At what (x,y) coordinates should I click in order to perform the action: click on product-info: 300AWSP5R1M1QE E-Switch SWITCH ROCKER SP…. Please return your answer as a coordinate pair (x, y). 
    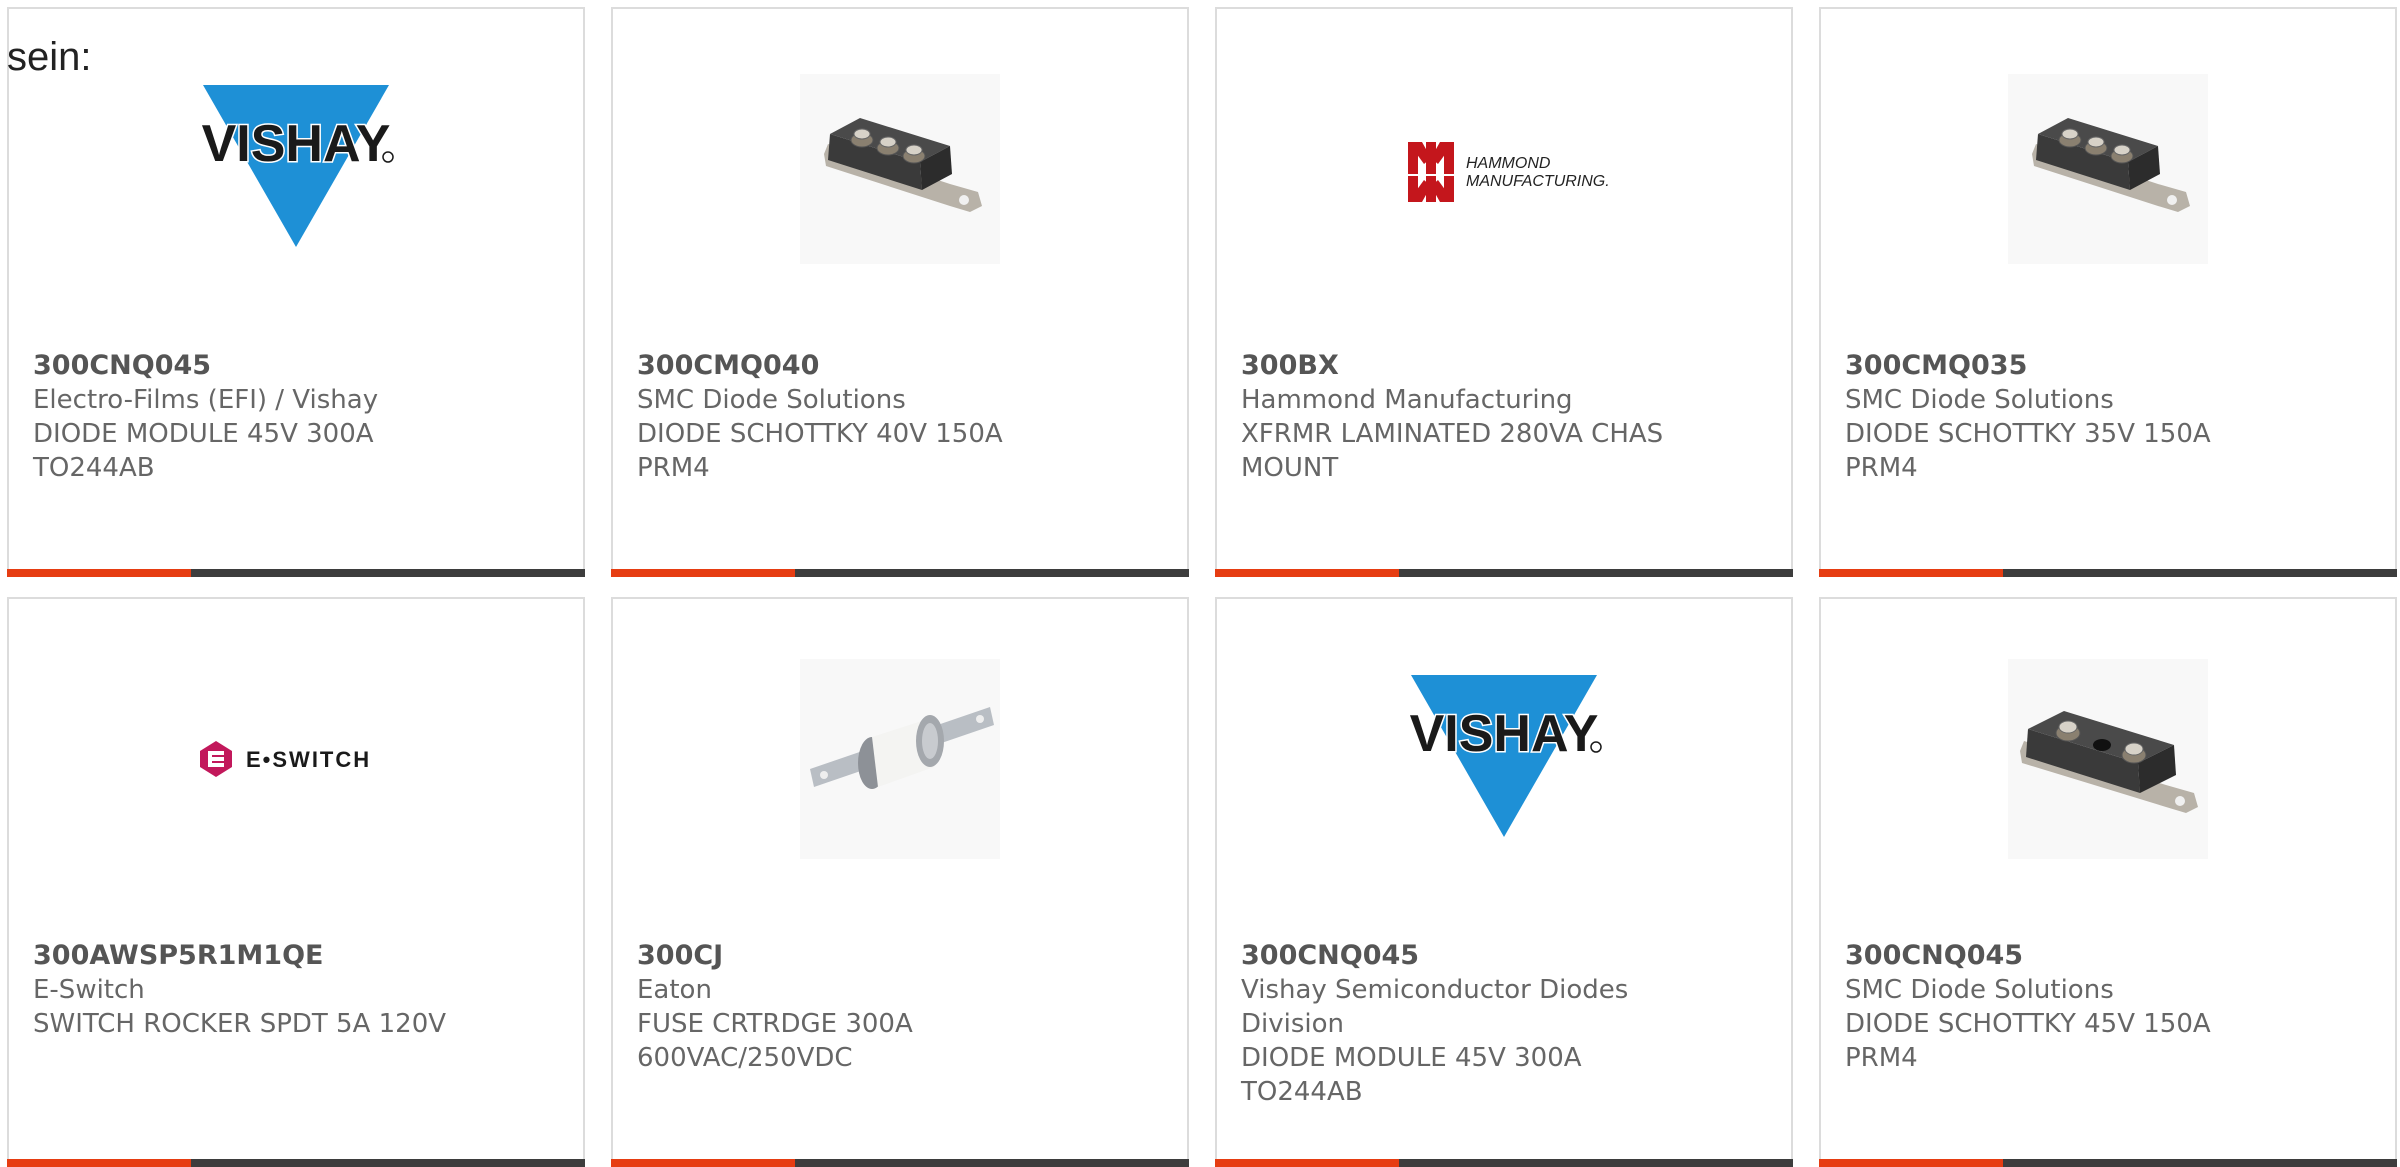
    Looking at the image, I should click on (296, 990).